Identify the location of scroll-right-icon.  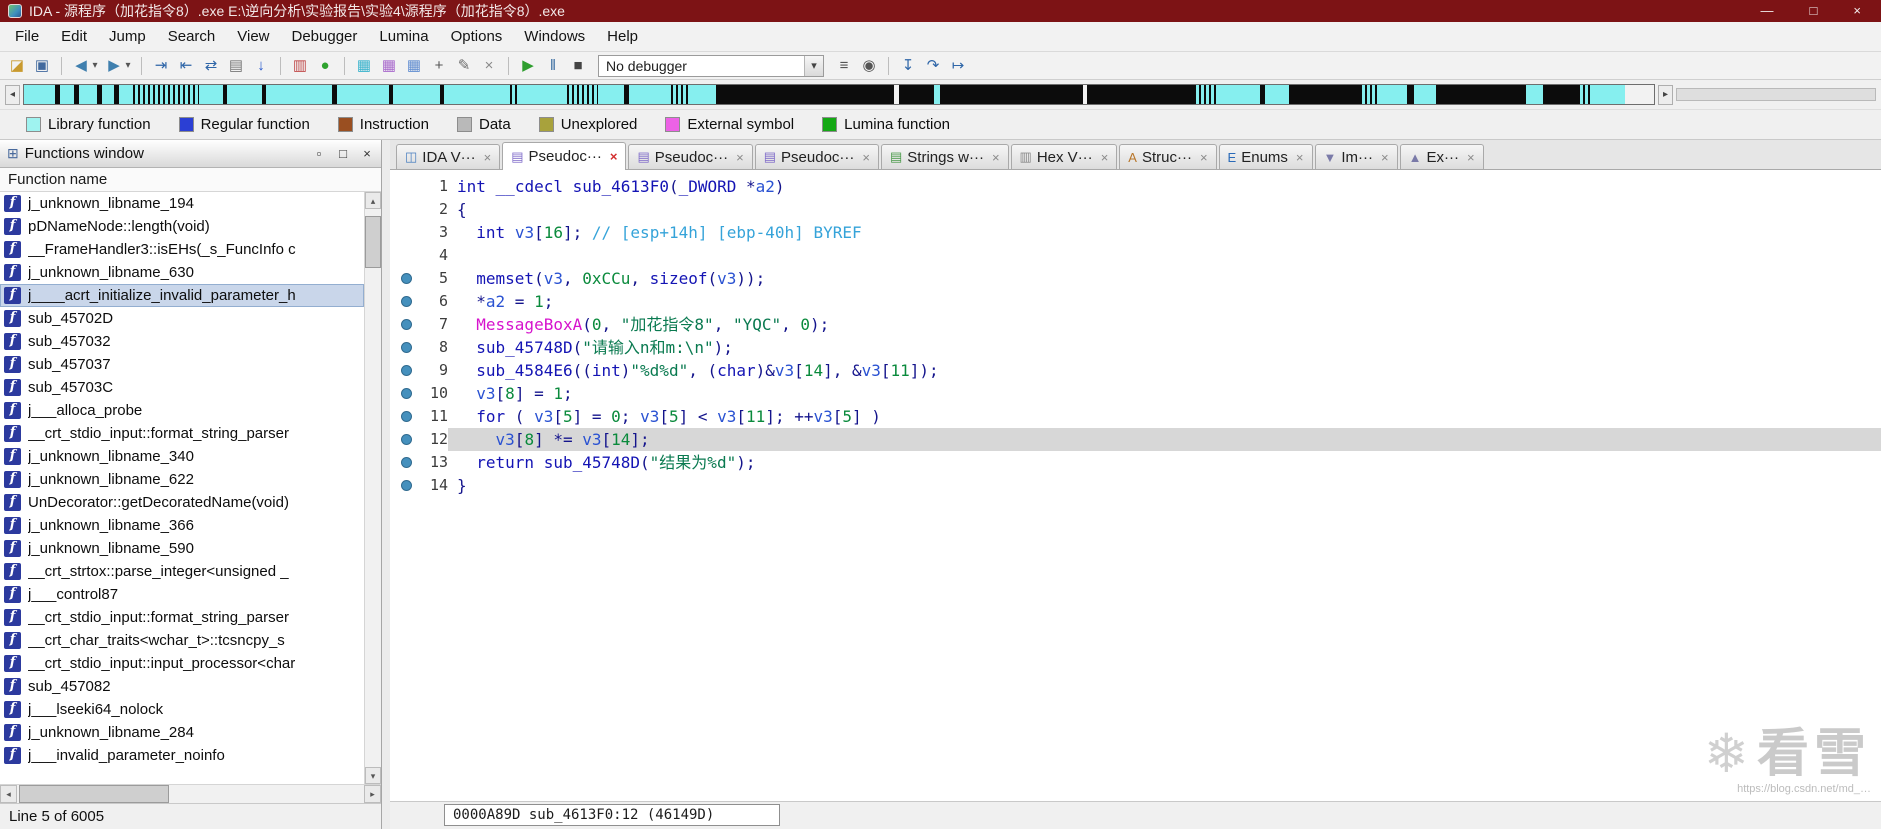
(372, 794).